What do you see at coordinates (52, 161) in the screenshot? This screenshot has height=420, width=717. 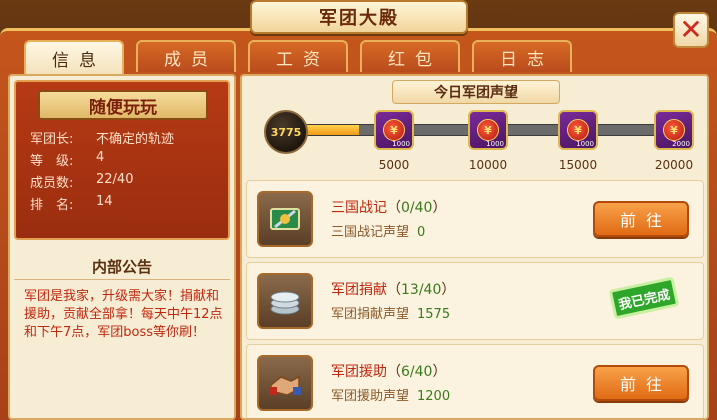 I see `level-label: 等 级:` at bounding box center [52, 161].